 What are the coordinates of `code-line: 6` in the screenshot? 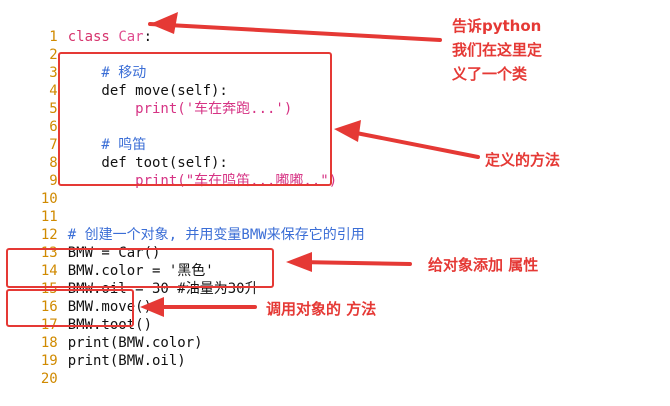 It's located at (28, 117).